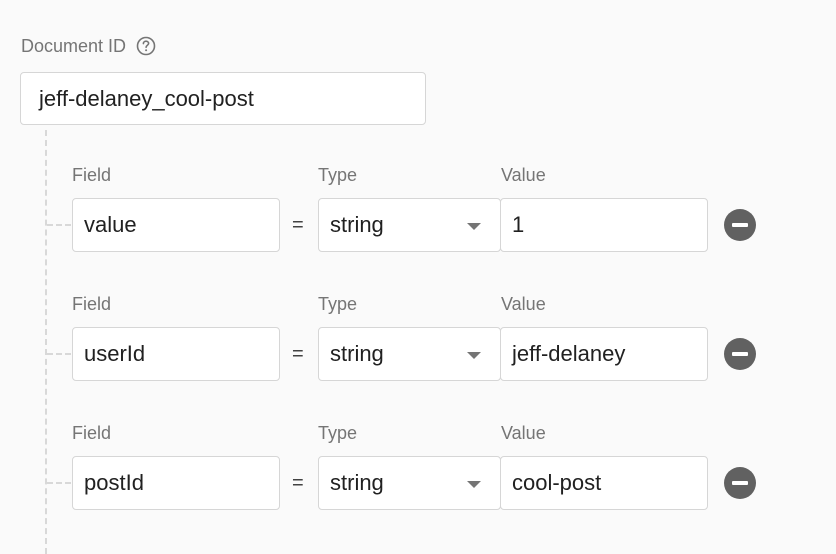 This screenshot has height=554, width=836. I want to click on field-name-text: value, so click(110, 224).